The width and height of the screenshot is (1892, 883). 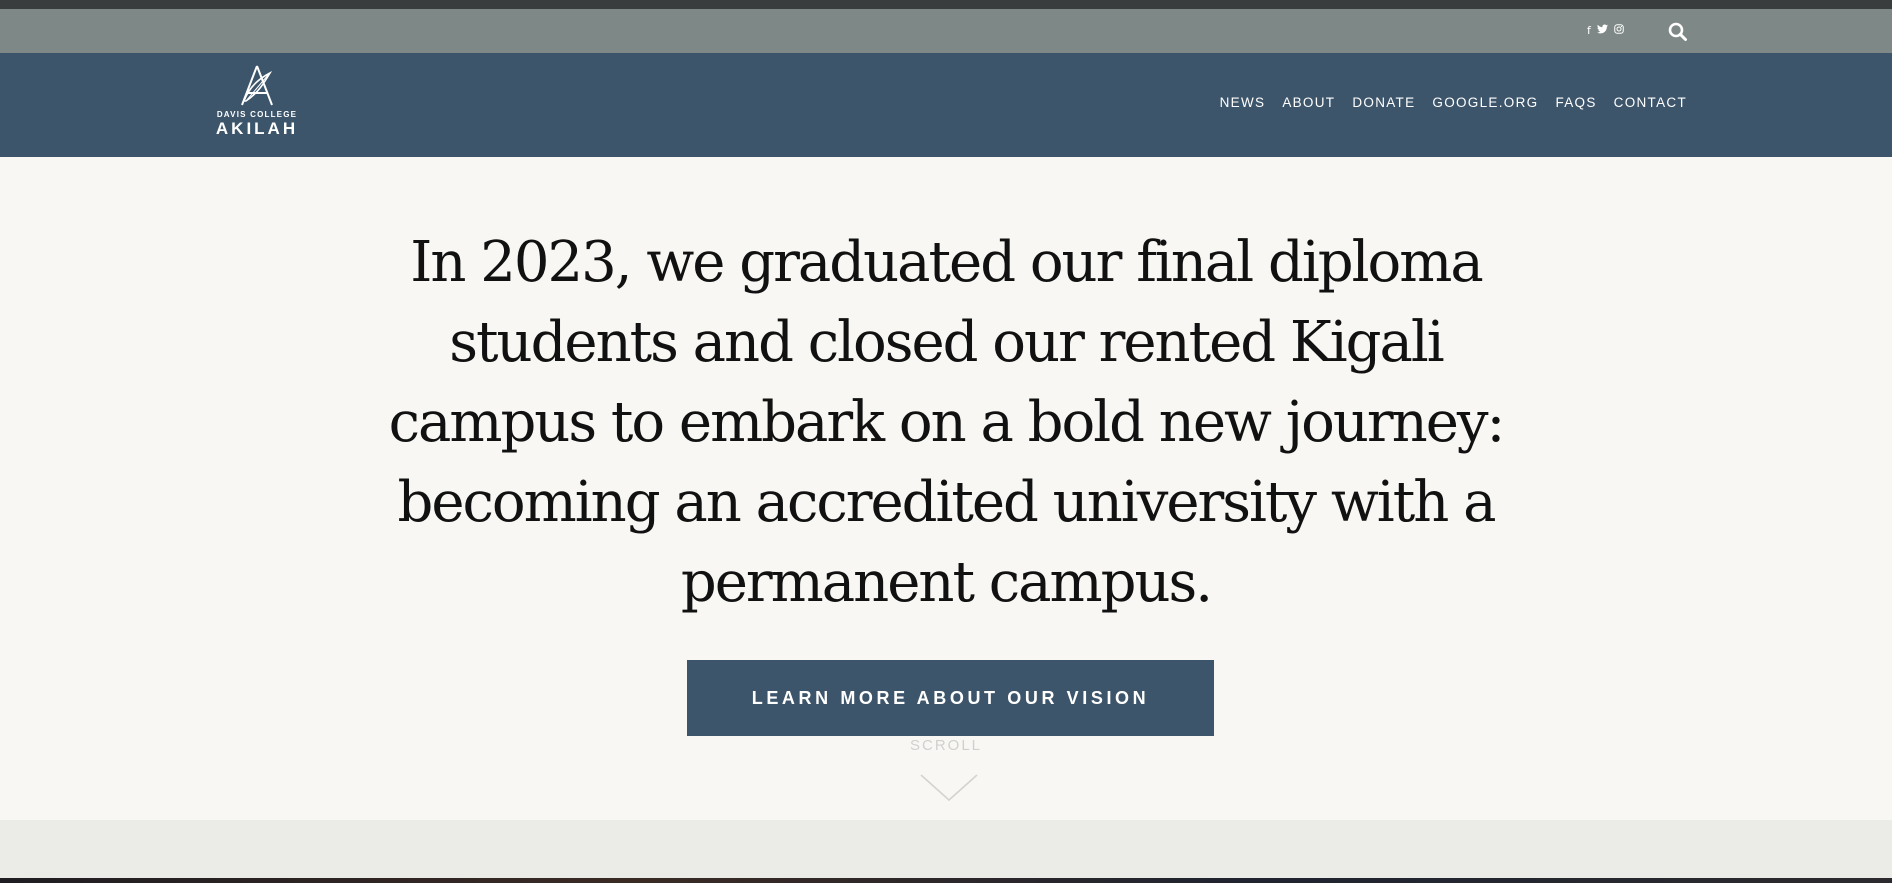 What do you see at coordinates (1308, 102) in the screenshot?
I see `nav-about: ABOUT` at bounding box center [1308, 102].